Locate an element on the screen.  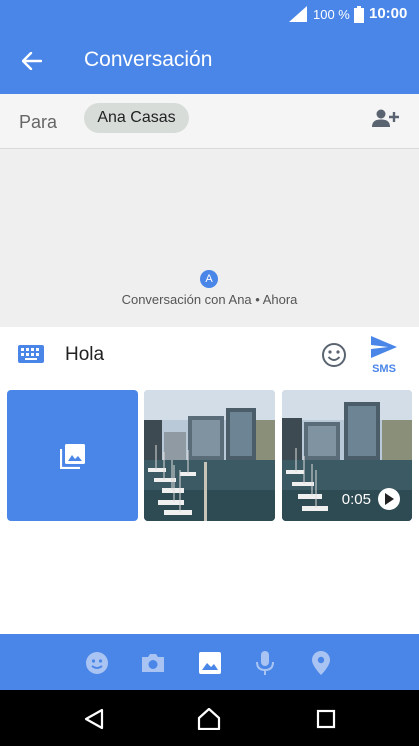
image-icon is located at coordinates (210, 663).